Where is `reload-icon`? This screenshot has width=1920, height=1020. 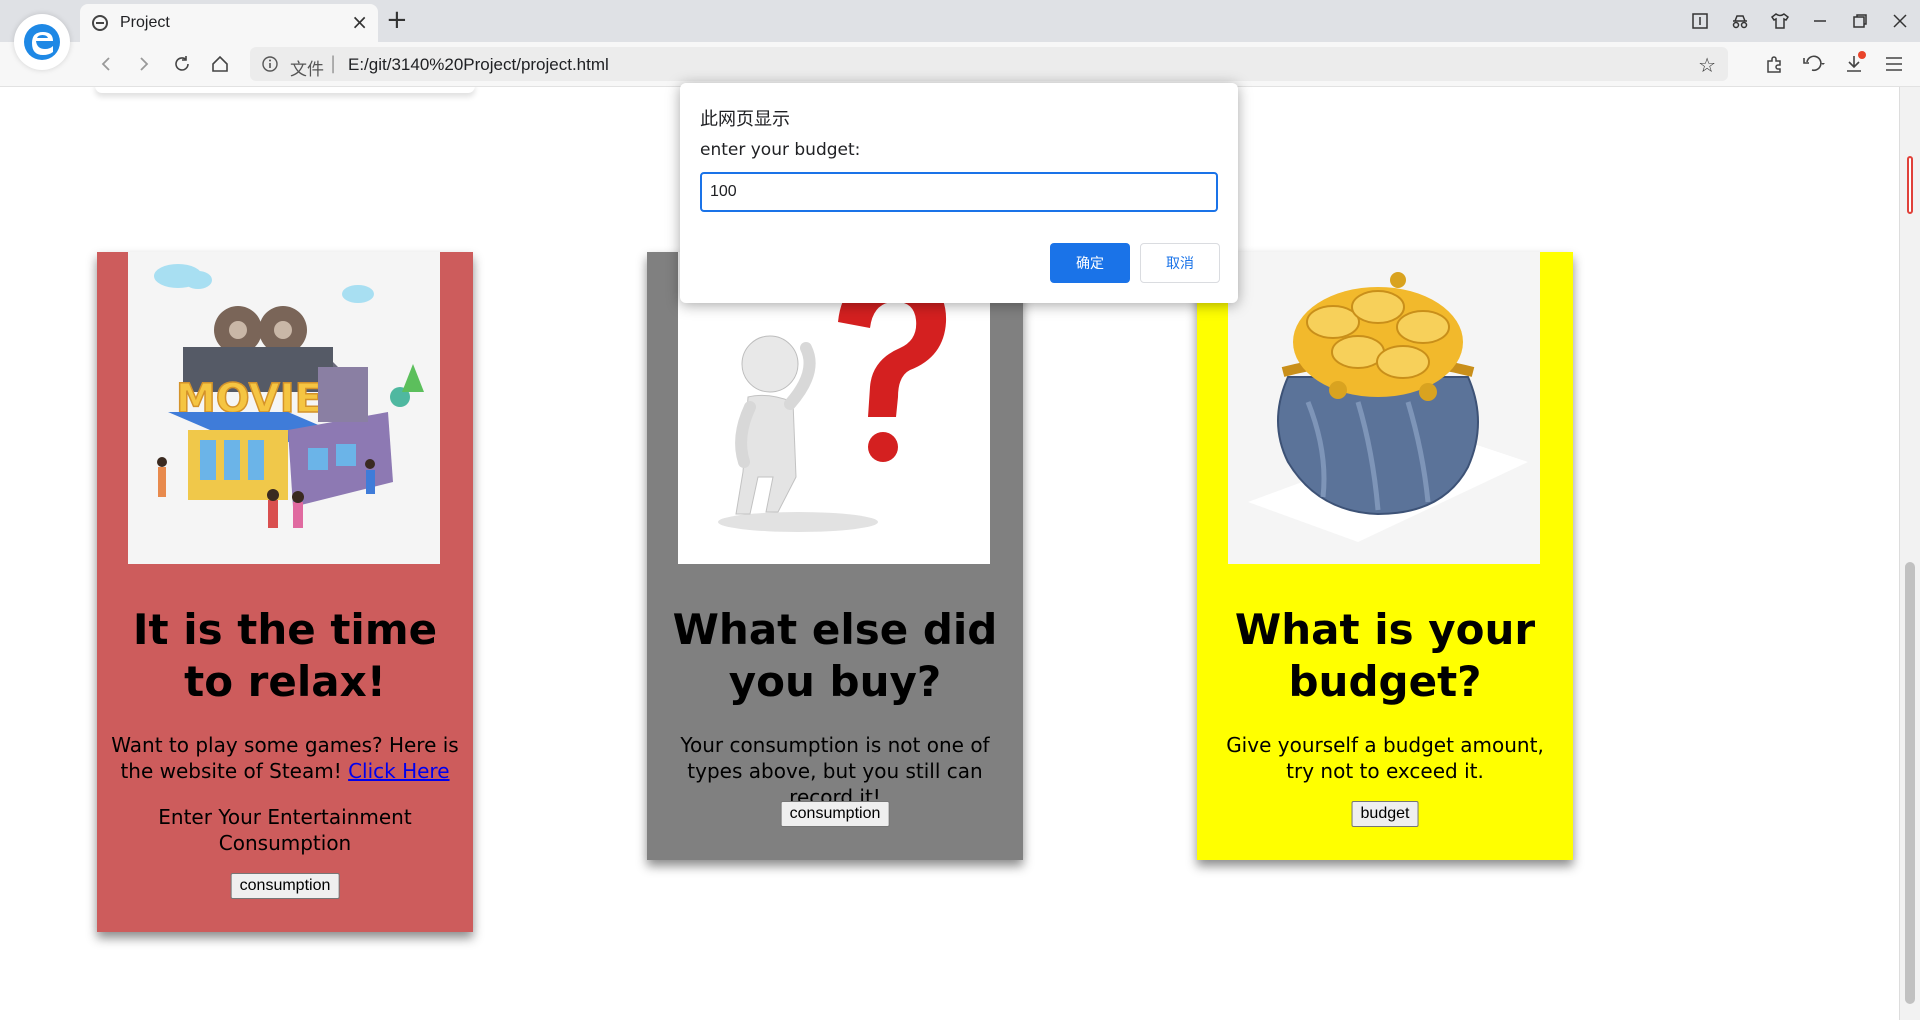
reload-icon is located at coordinates (182, 64).